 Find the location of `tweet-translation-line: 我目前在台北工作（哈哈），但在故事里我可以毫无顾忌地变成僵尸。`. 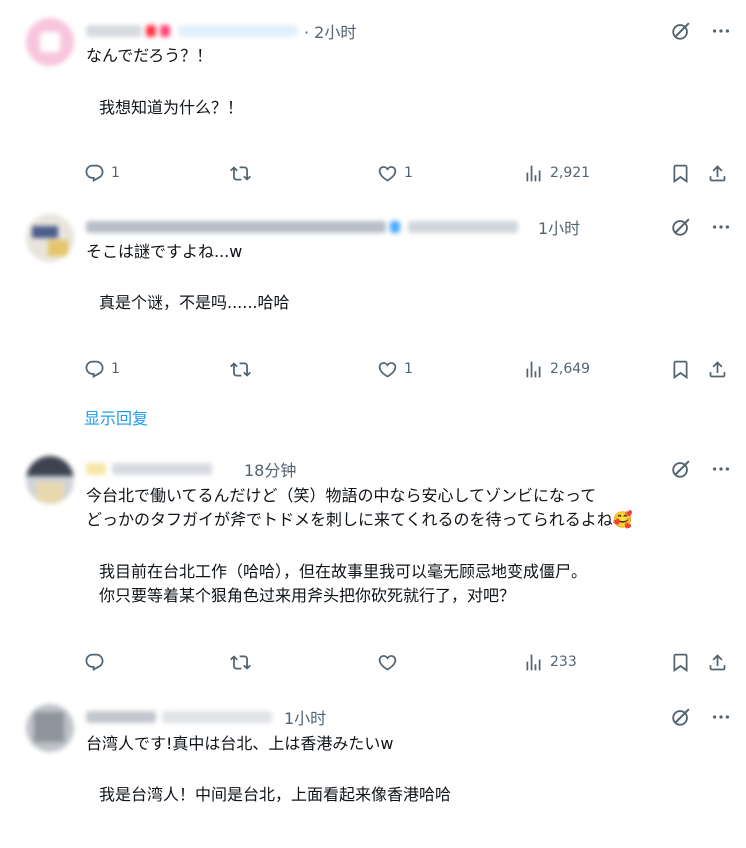

tweet-translation-line: 我目前在台北工作（哈哈），但在故事里我可以毫无顾忌地变成僵尸。 is located at coordinates (343, 571).